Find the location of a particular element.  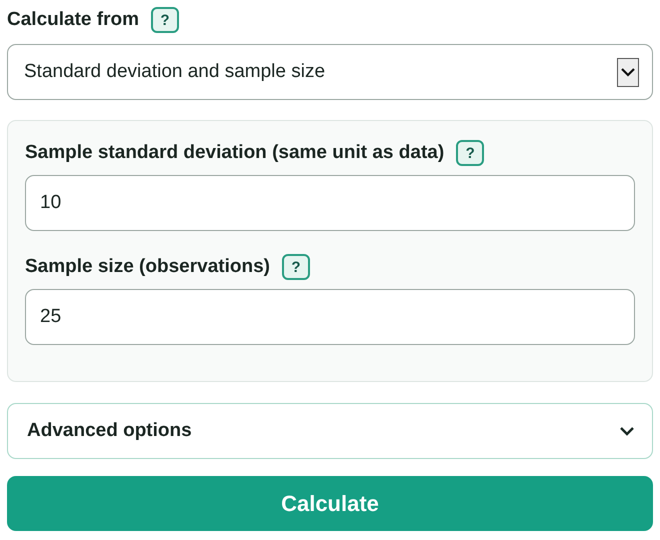

input-field: 25 is located at coordinates (330, 317).